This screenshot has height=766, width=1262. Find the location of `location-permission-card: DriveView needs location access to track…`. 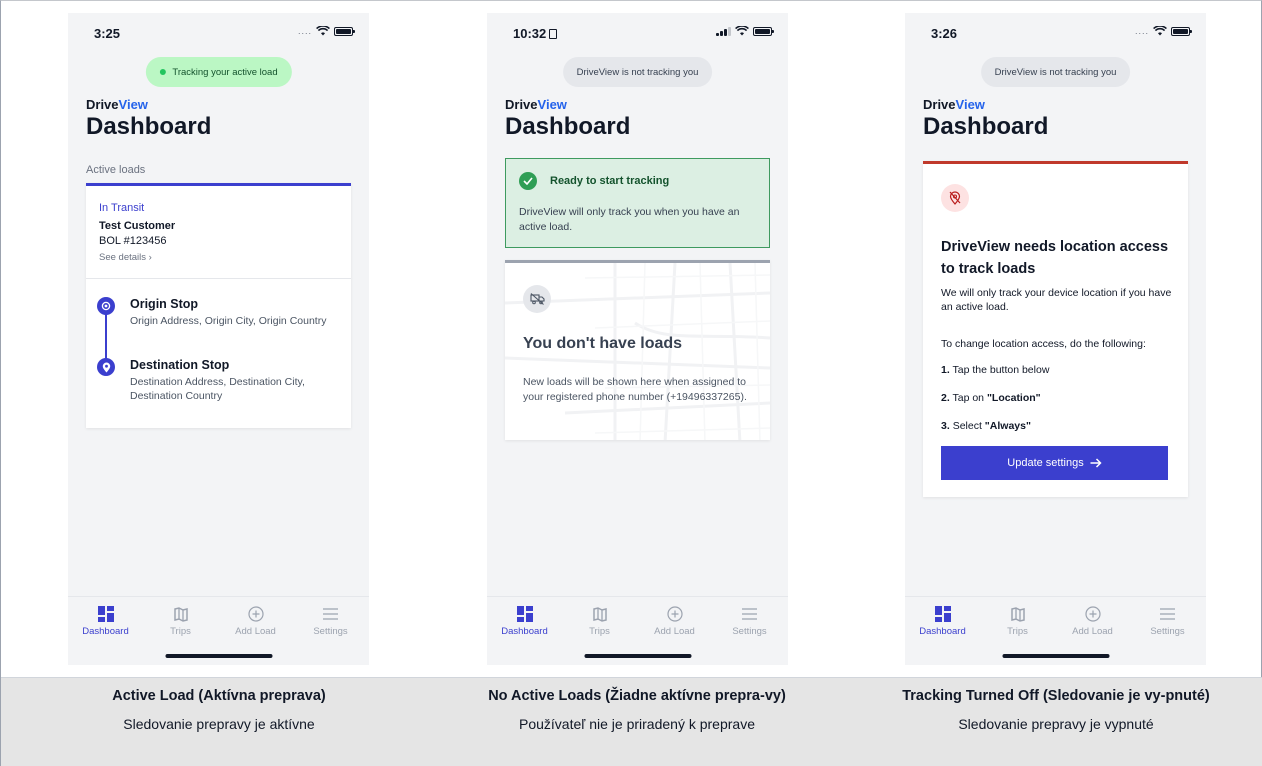

location-permission-card: DriveView needs location access to track… is located at coordinates (1055, 329).